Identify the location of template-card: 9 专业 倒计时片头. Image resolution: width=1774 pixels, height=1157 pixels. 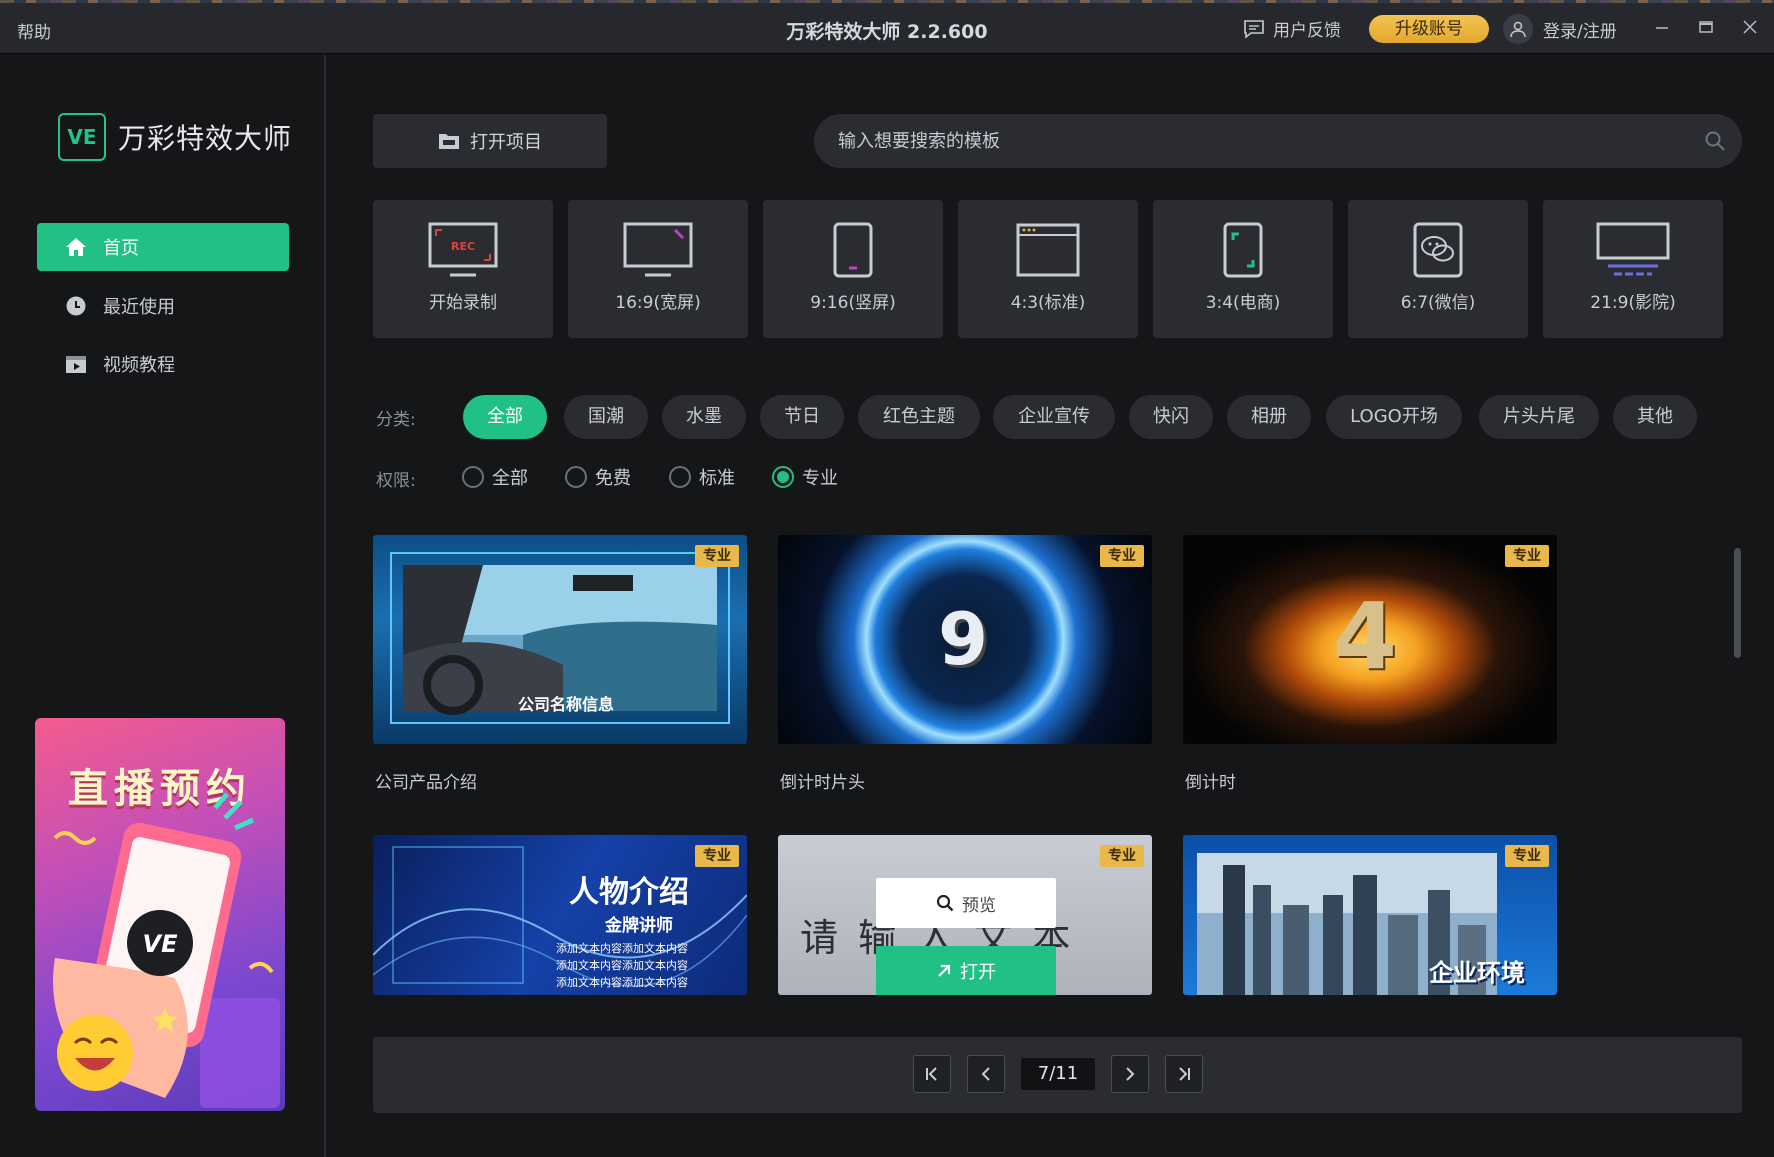
(965, 664).